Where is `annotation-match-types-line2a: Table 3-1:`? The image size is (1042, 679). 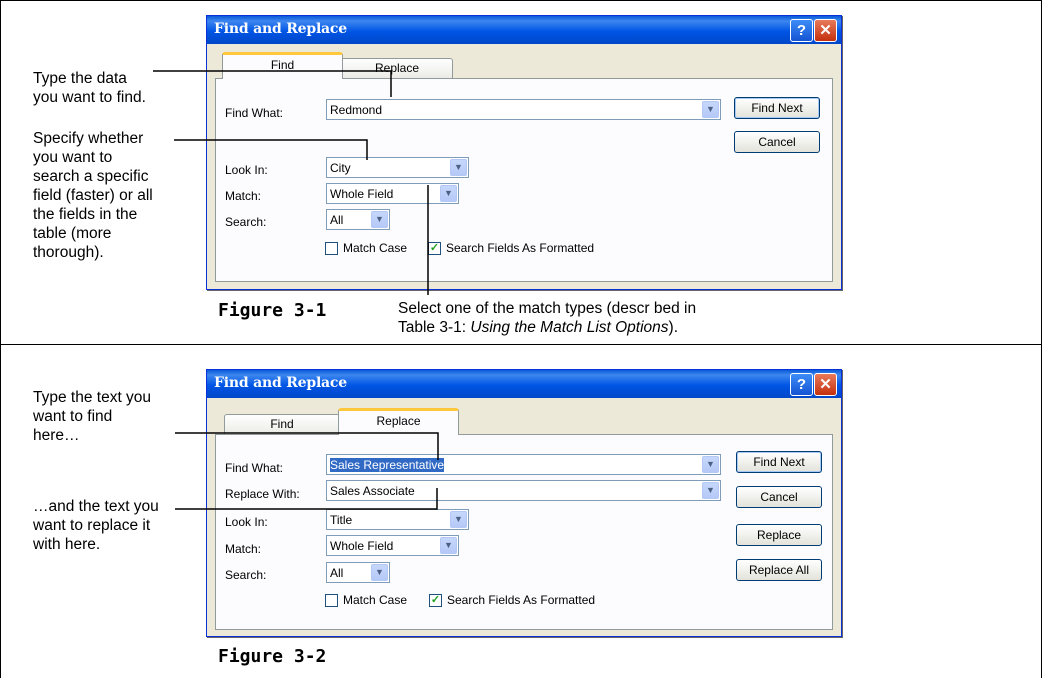
annotation-match-types-line2a: Table 3-1: is located at coordinates (434, 327).